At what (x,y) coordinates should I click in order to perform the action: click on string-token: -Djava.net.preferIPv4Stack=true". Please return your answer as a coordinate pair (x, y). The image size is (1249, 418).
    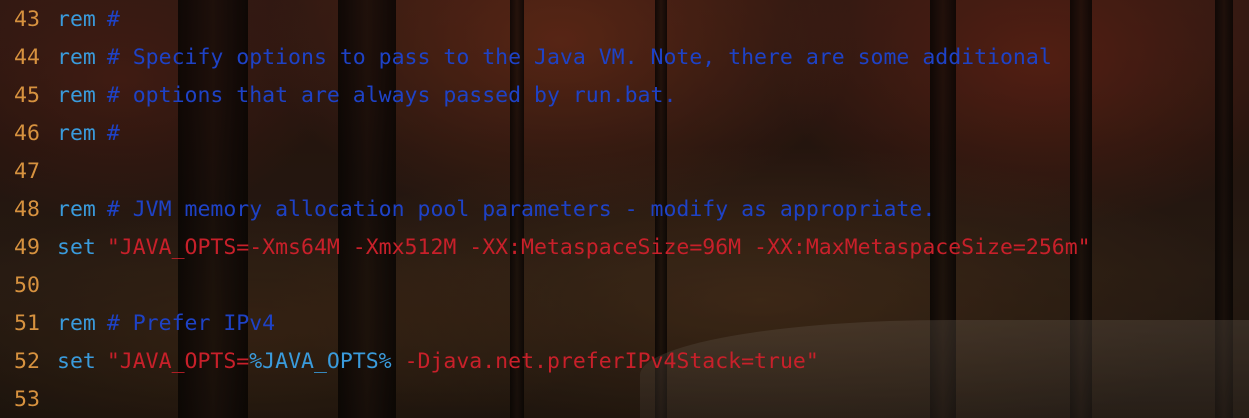
    Looking at the image, I should click on (605, 361).